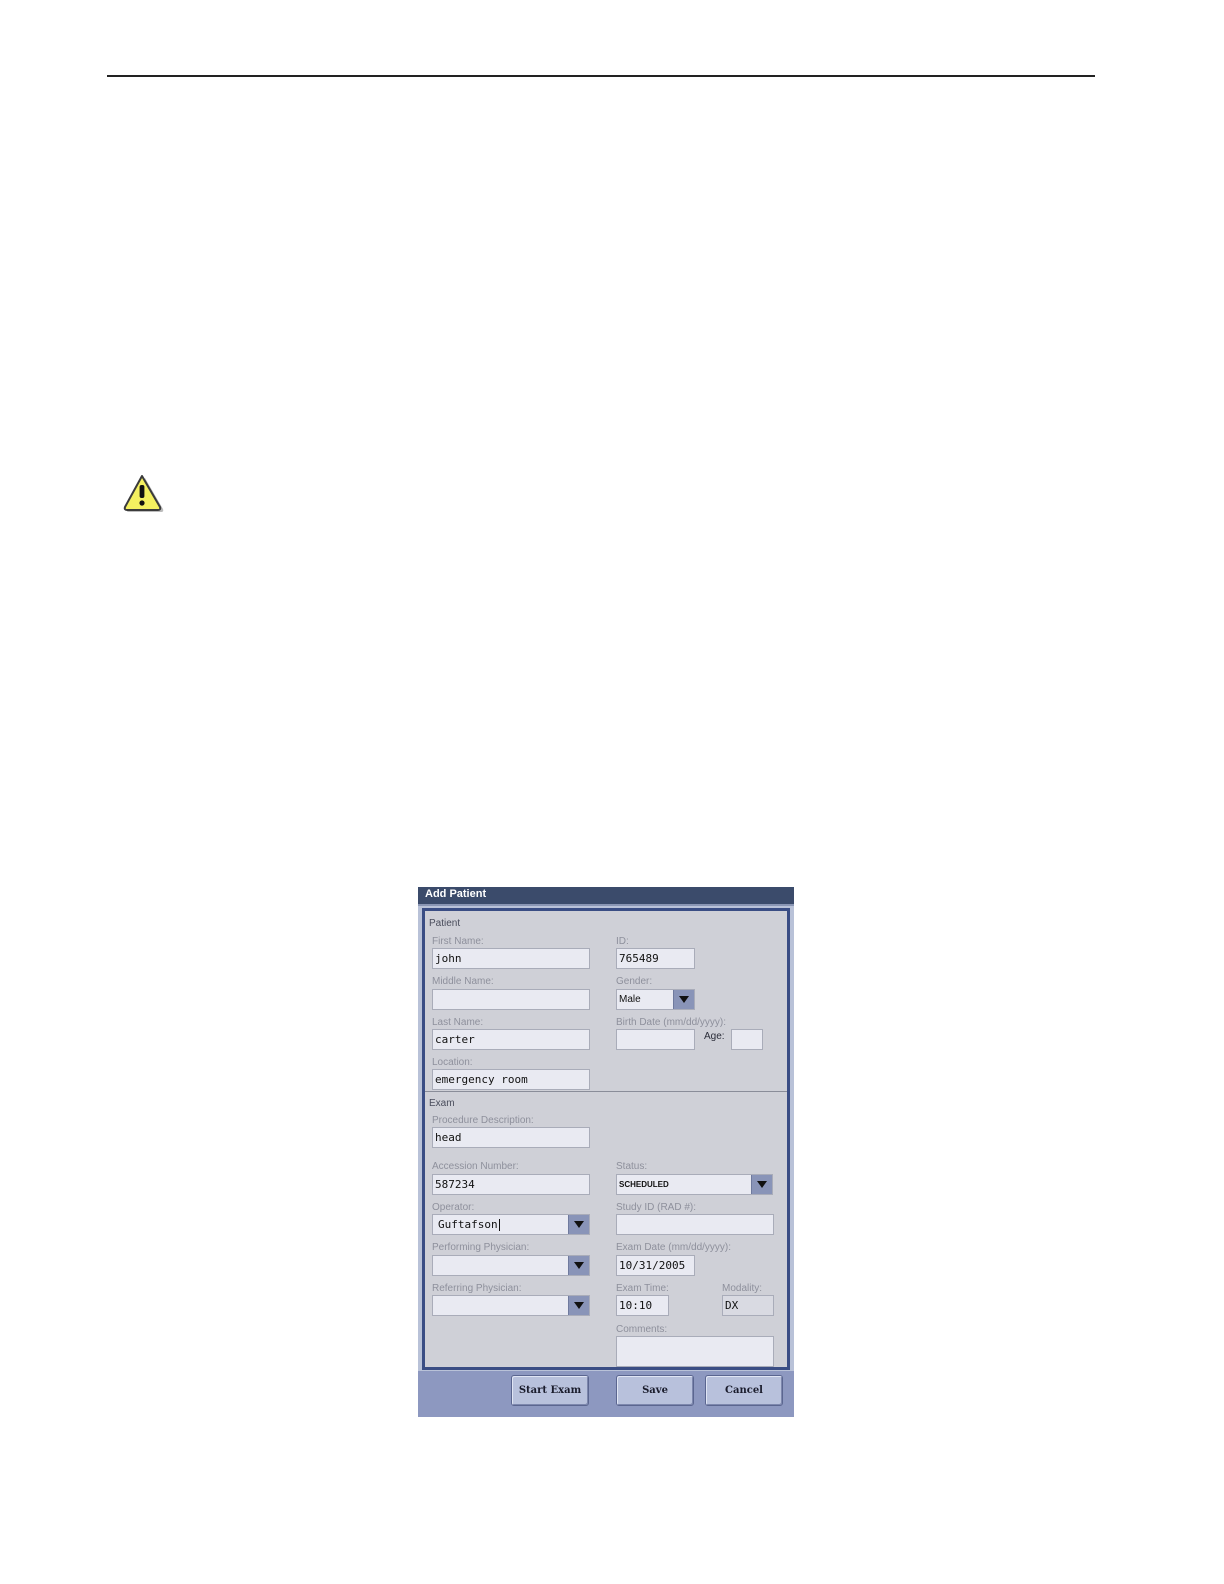  Describe the element at coordinates (694, 1184) in the screenshot. I see `status-dropdown: SCHEDULED` at that location.